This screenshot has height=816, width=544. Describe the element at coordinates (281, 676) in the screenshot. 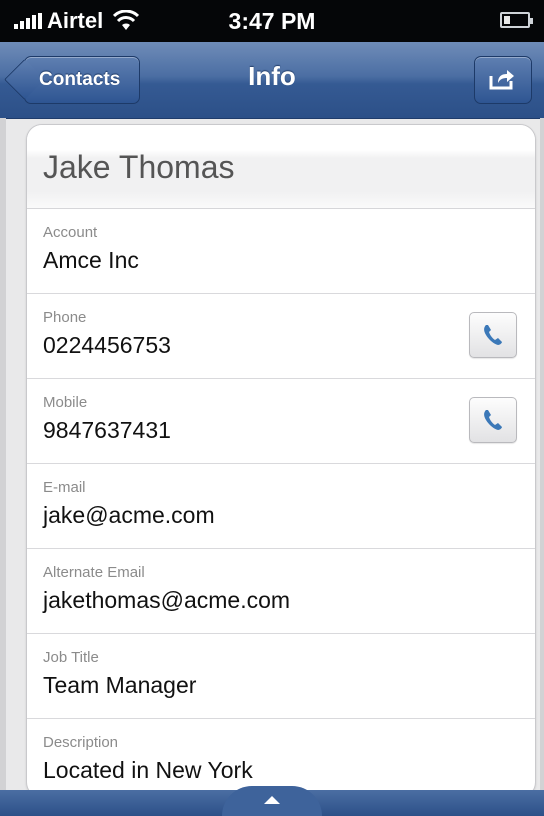

I see `field-job-title: Job Title Team Manager` at that location.